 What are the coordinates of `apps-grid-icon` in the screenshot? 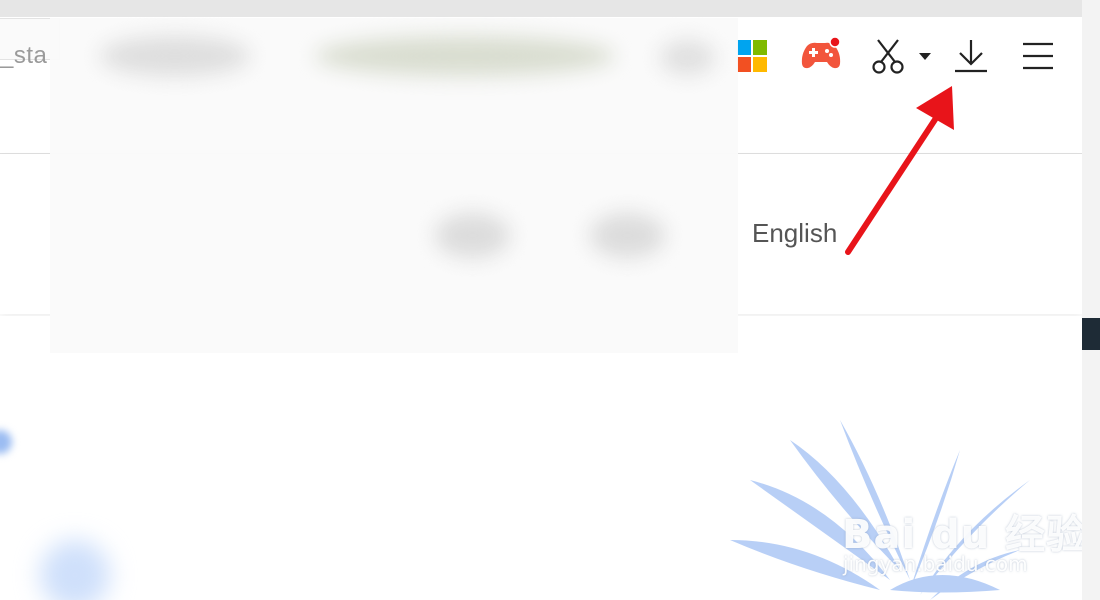 It's located at (752, 56).